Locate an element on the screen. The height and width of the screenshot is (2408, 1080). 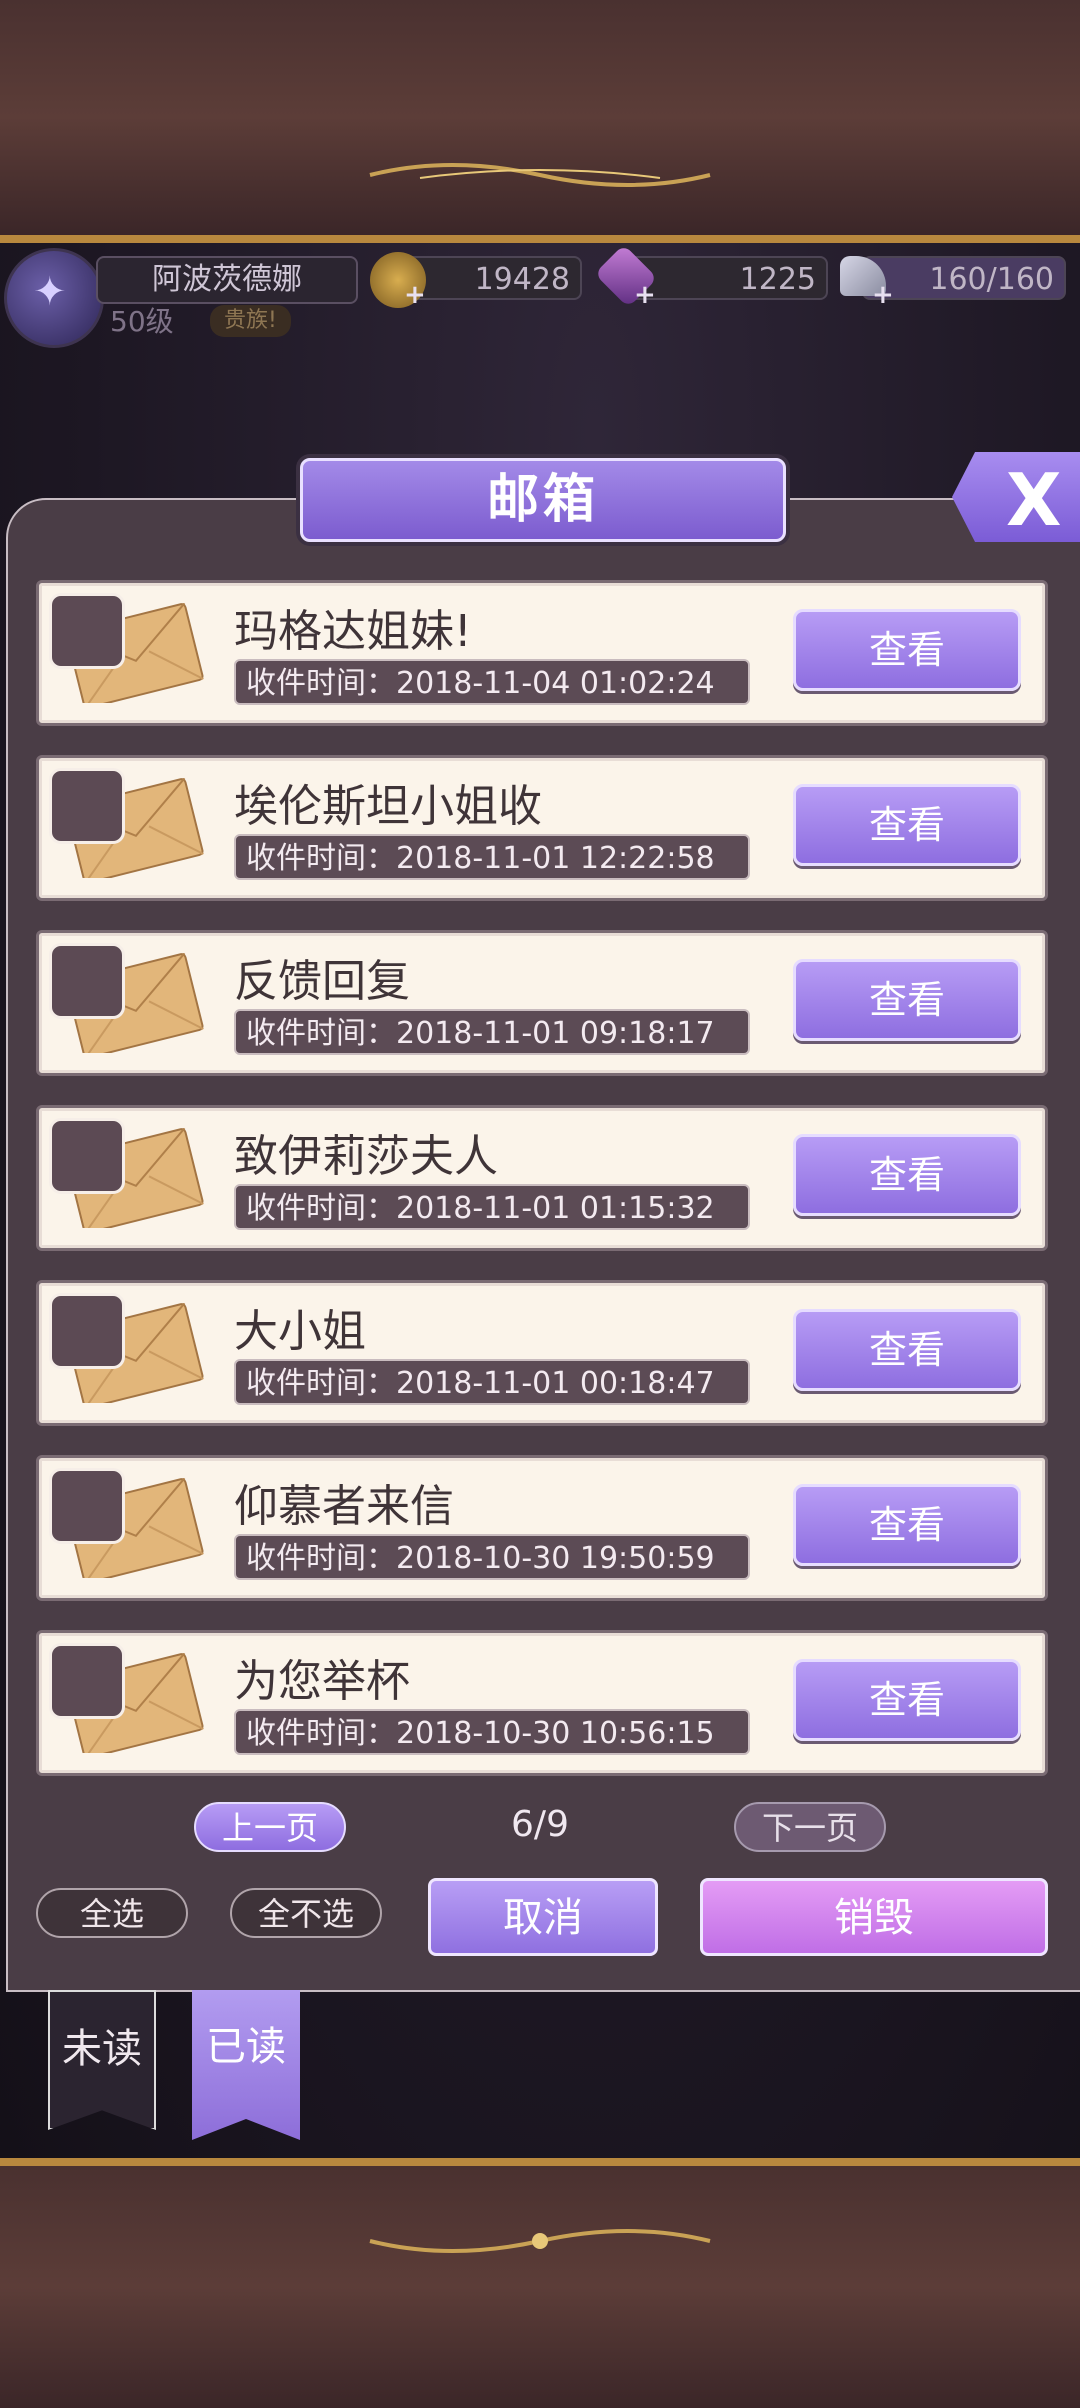
mail-title: 致伊莉莎夫人 is located at coordinates (366, 1156).